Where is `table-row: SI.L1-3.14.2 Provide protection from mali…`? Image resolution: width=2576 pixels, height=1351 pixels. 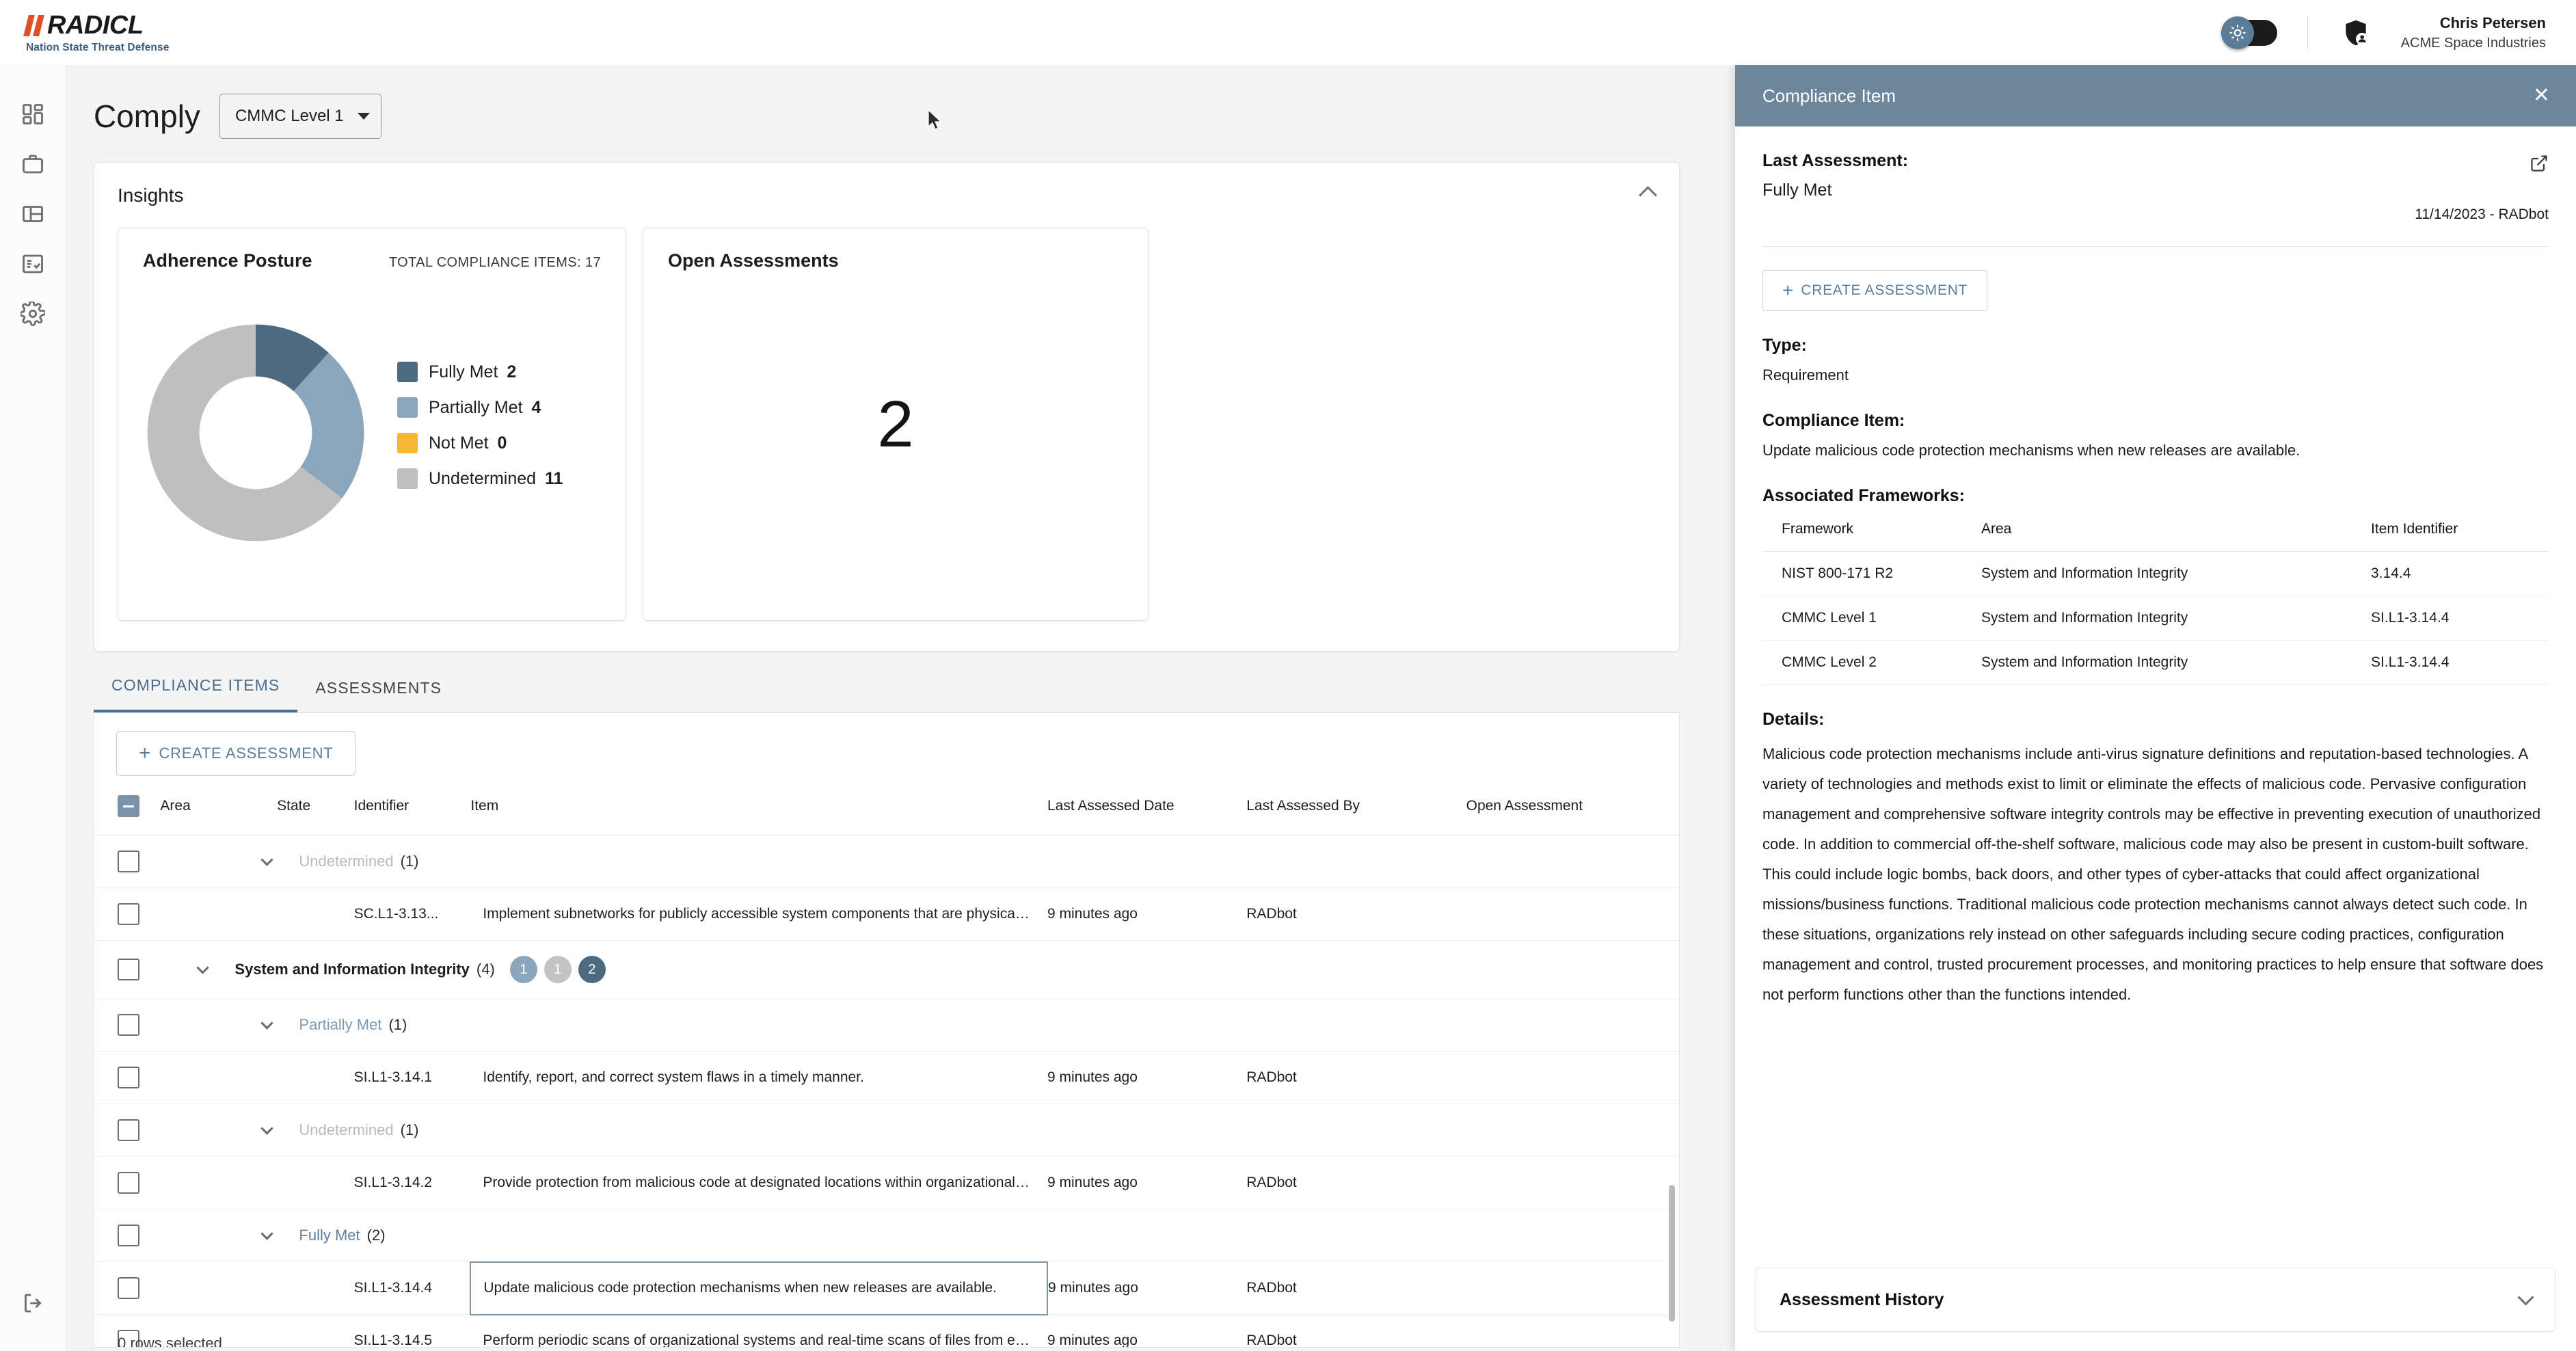
table-row: SI.L1-3.14.2 Provide protection from mali… is located at coordinates (886, 1182).